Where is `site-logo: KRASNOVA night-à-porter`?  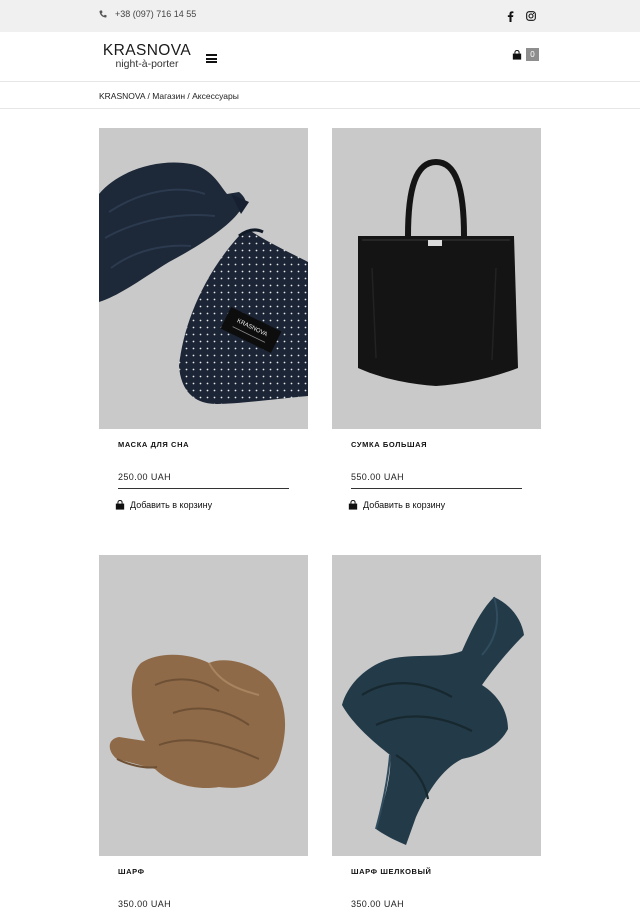 site-logo: KRASNOVA night-à-porter is located at coordinates (147, 56).